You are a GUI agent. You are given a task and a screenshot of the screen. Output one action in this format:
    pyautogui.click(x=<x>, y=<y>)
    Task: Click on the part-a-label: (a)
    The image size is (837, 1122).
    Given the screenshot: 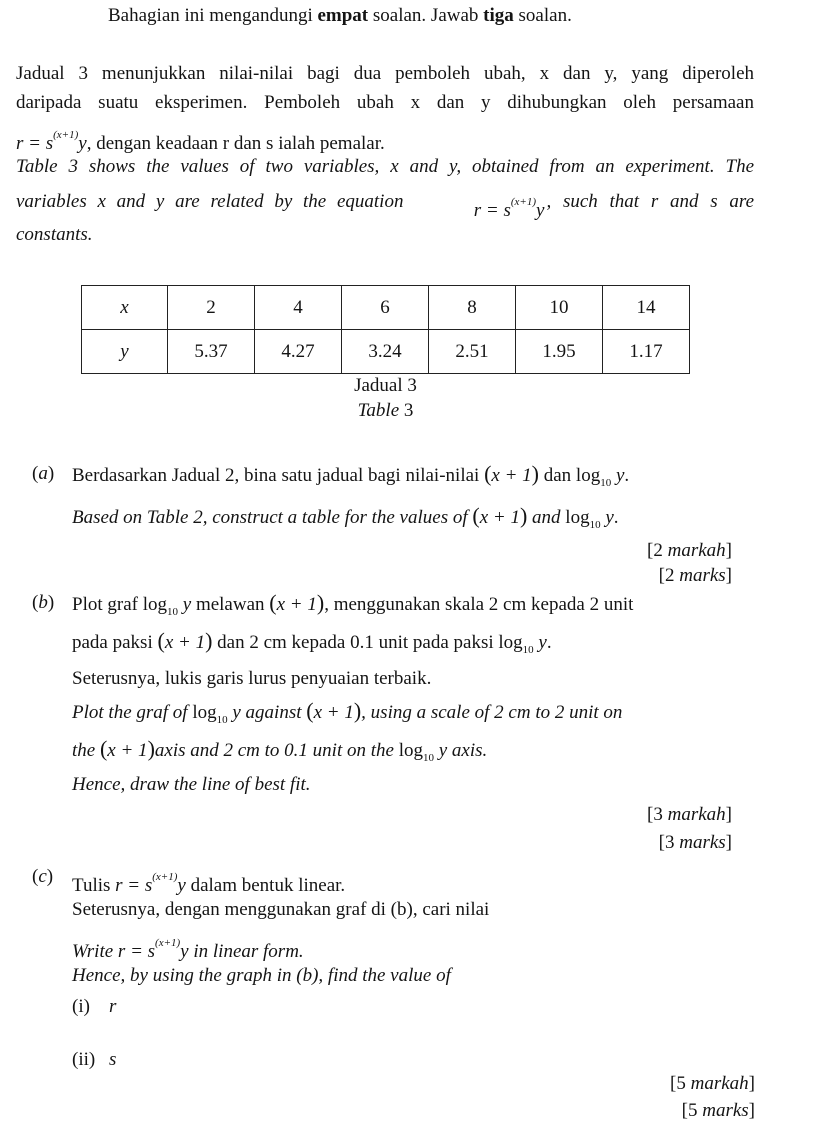 What is the action you would take?
    pyautogui.click(x=43, y=473)
    